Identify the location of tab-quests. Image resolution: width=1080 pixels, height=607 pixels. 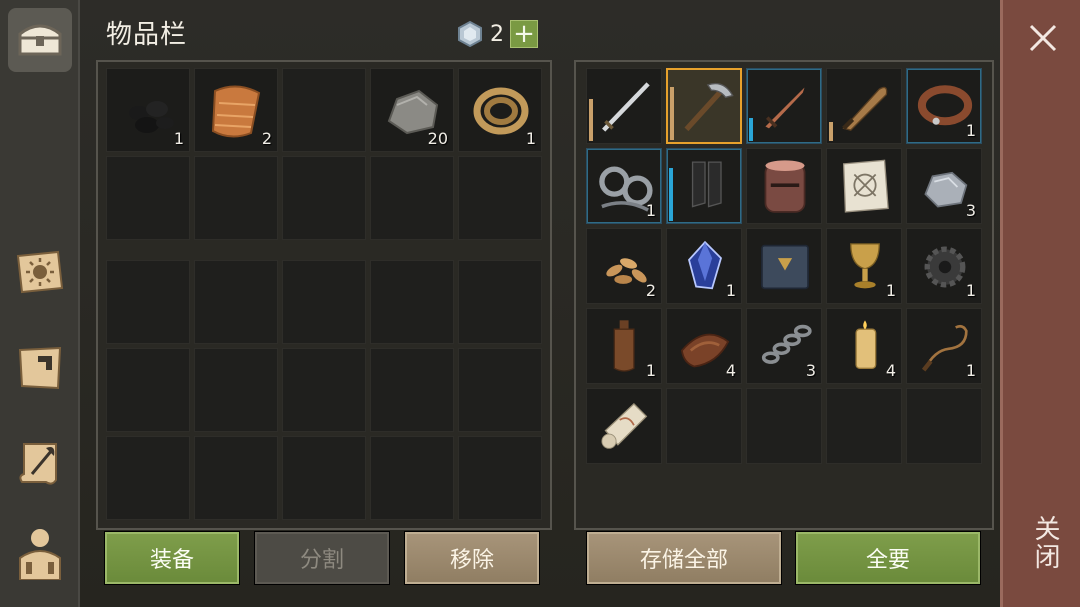
(40, 464).